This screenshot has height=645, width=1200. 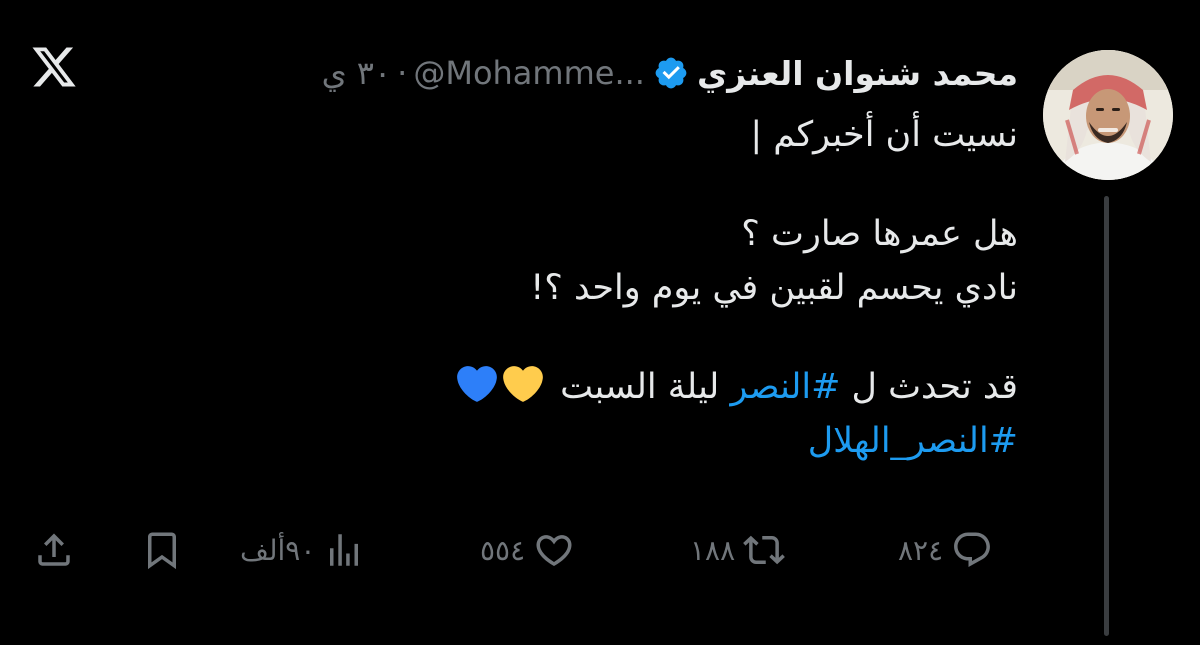 What do you see at coordinates (945, 550) in the screenshot?
I see `reply-button: ٨٢٤` at bounding box center [945, 550].